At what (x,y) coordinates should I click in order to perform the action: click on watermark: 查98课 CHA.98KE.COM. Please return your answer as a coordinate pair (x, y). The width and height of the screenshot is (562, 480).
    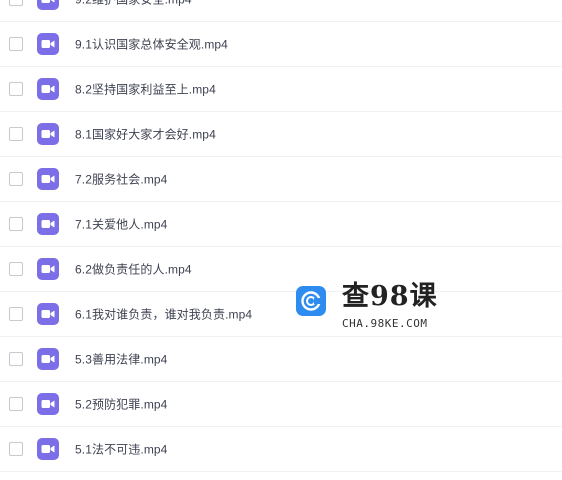
    Looking at the image, I should click on (371, 307).